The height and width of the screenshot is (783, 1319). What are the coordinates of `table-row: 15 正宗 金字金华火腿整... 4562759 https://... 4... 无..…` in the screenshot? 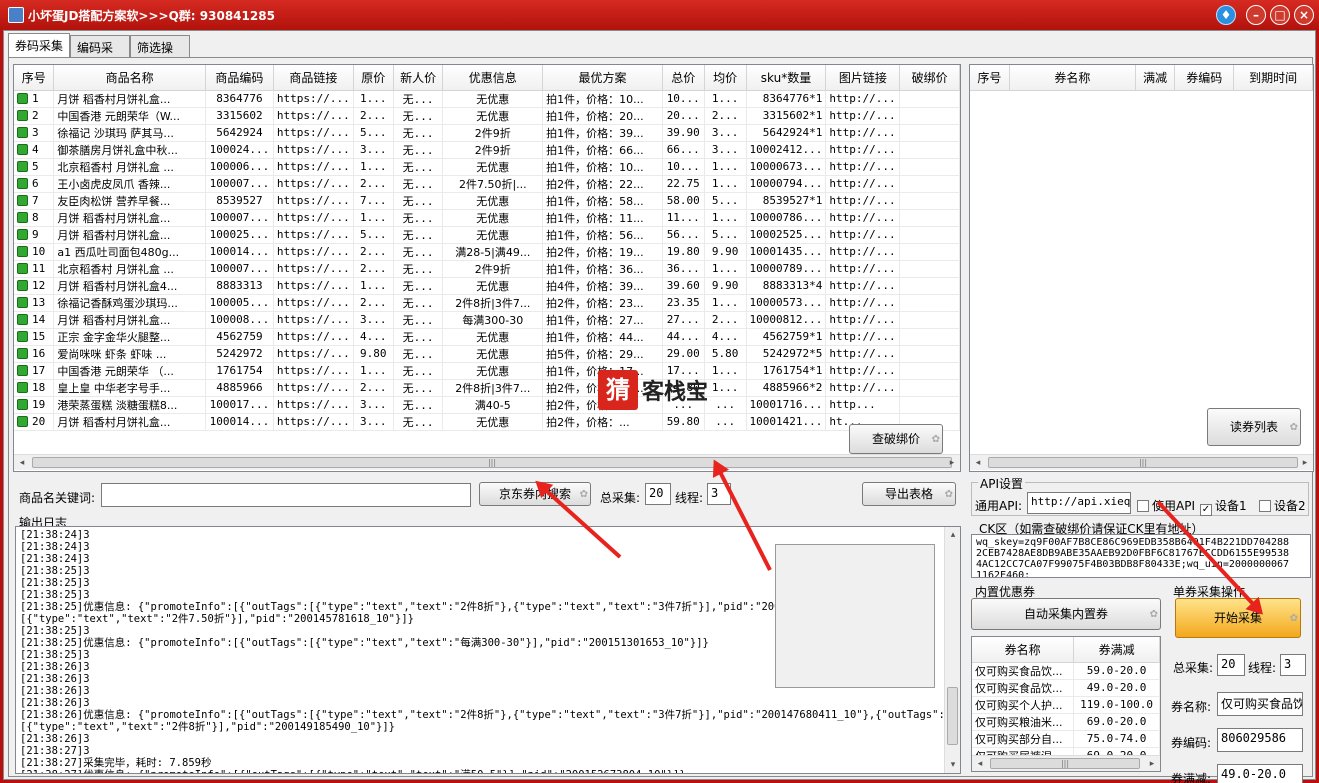 It's located at (487, 337).